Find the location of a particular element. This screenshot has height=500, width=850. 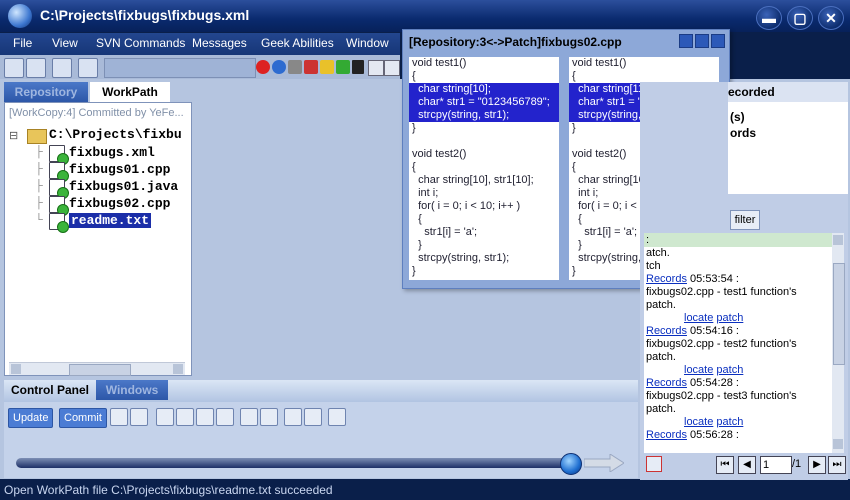

tab-recorded: ecorded is located at coordinates (788, 92).